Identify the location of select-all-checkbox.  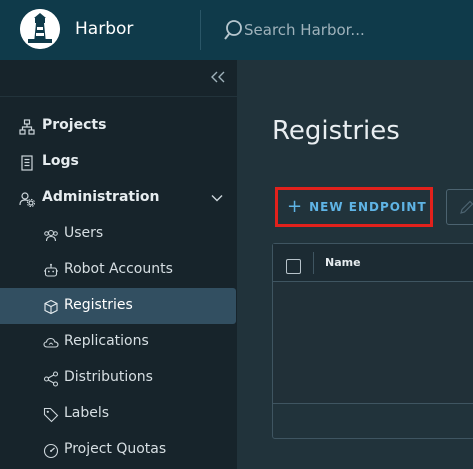
(293, 266).